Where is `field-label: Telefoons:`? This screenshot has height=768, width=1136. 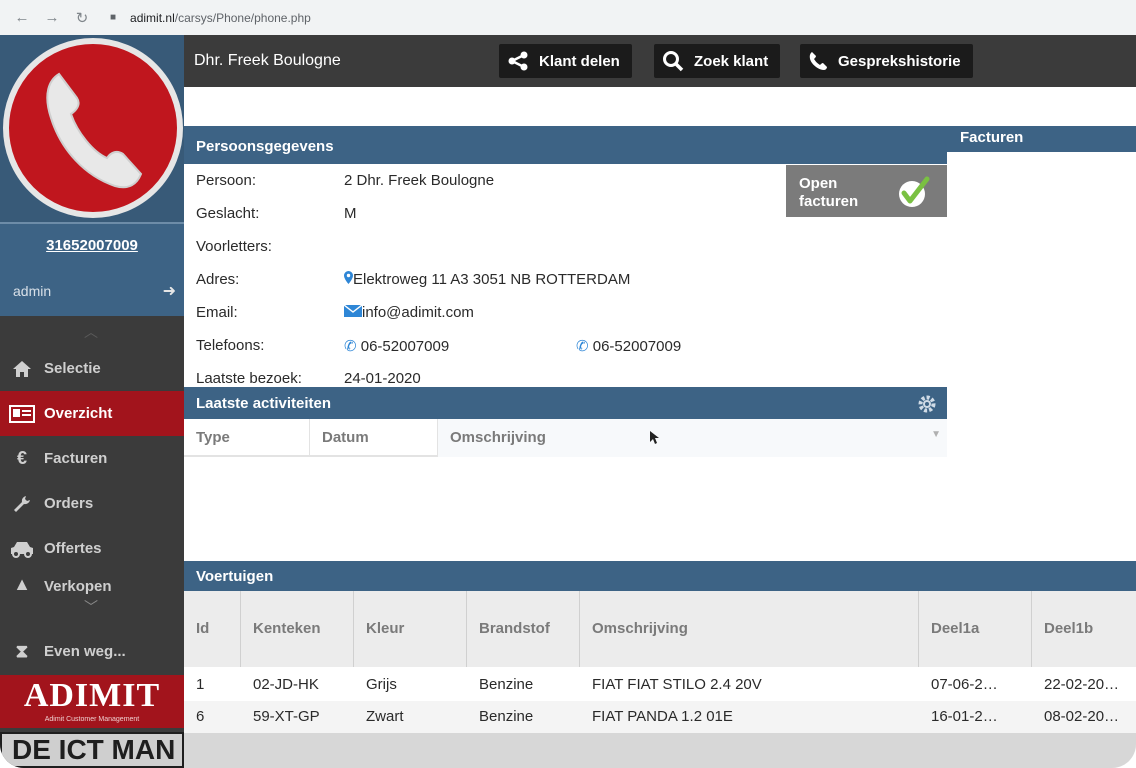 field-label: Telefoons: is located at coordinates (230, 345).